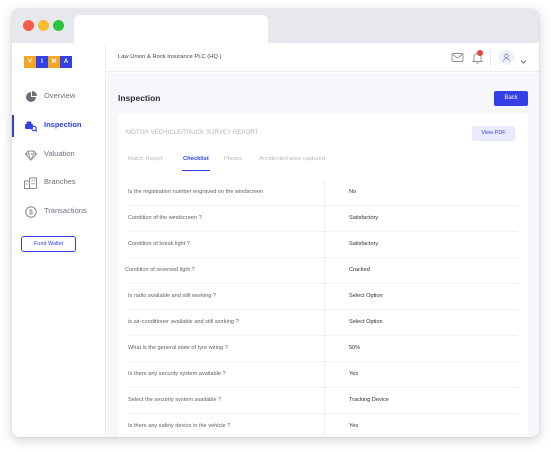  Describe the element at coordinates (139, 98) in the screenshot. I see `page-title: Inspection` at that location.